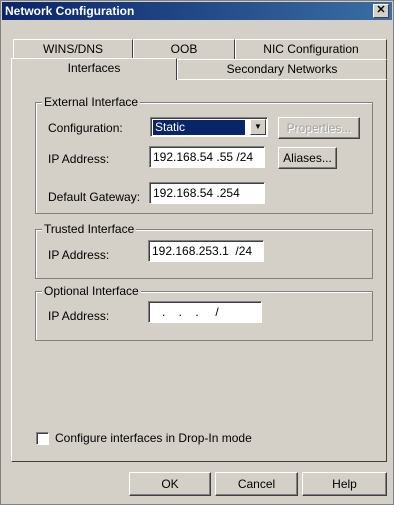  What do you see at coordinates (344, 484) in the screenshot?
I see `help-button: Help` at bounding box center [344, 484].